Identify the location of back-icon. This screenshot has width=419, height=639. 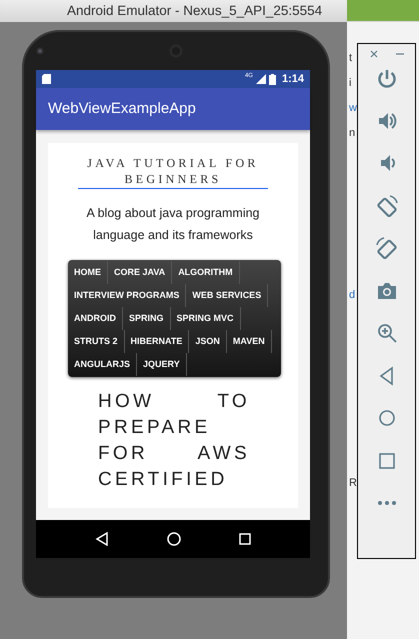
(102, 539).